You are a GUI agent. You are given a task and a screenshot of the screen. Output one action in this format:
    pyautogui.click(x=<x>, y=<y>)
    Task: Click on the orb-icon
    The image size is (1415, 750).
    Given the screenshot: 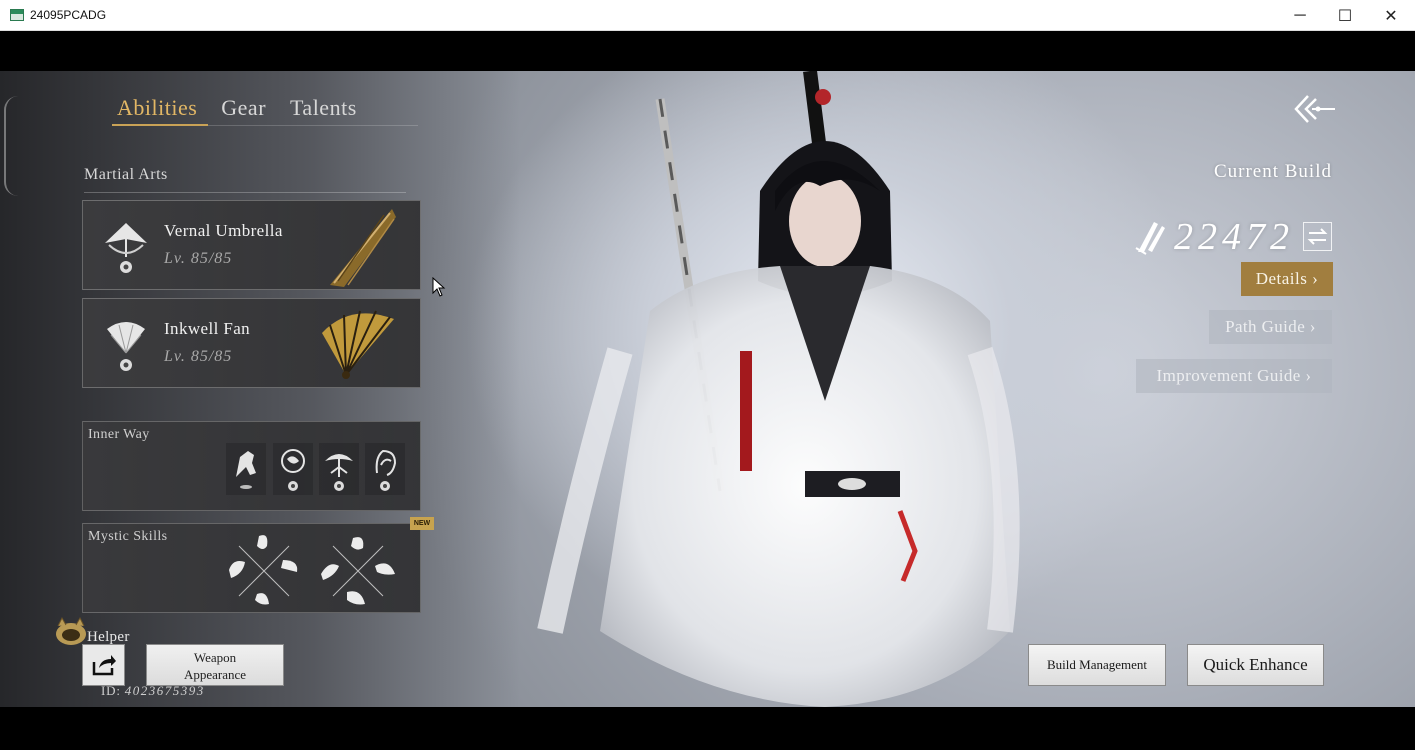 What is the action you would take?
    pyautogui.click(x=293, y=470)
    